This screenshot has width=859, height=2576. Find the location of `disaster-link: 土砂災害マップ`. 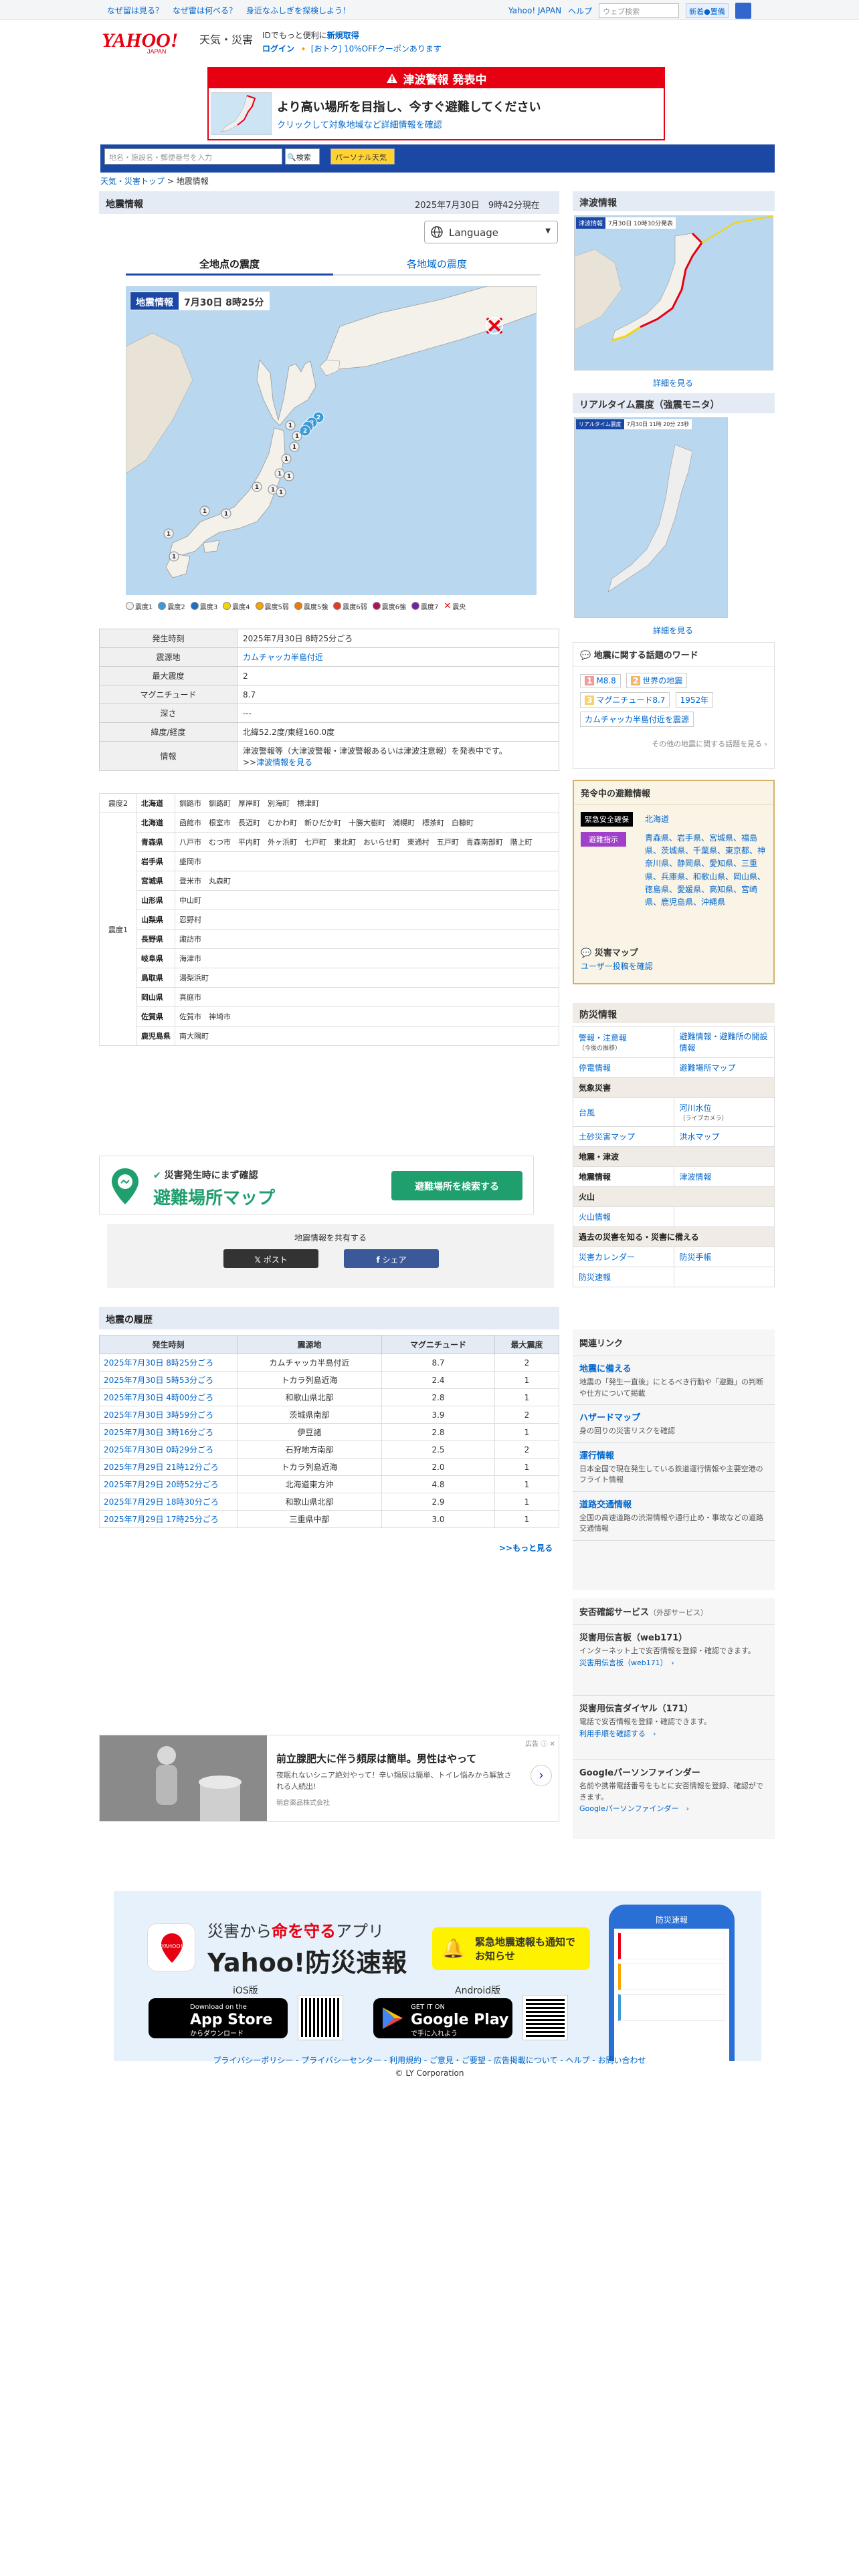

disaster-link: 土砂災害マップ is located at coordinates (623, 1136).